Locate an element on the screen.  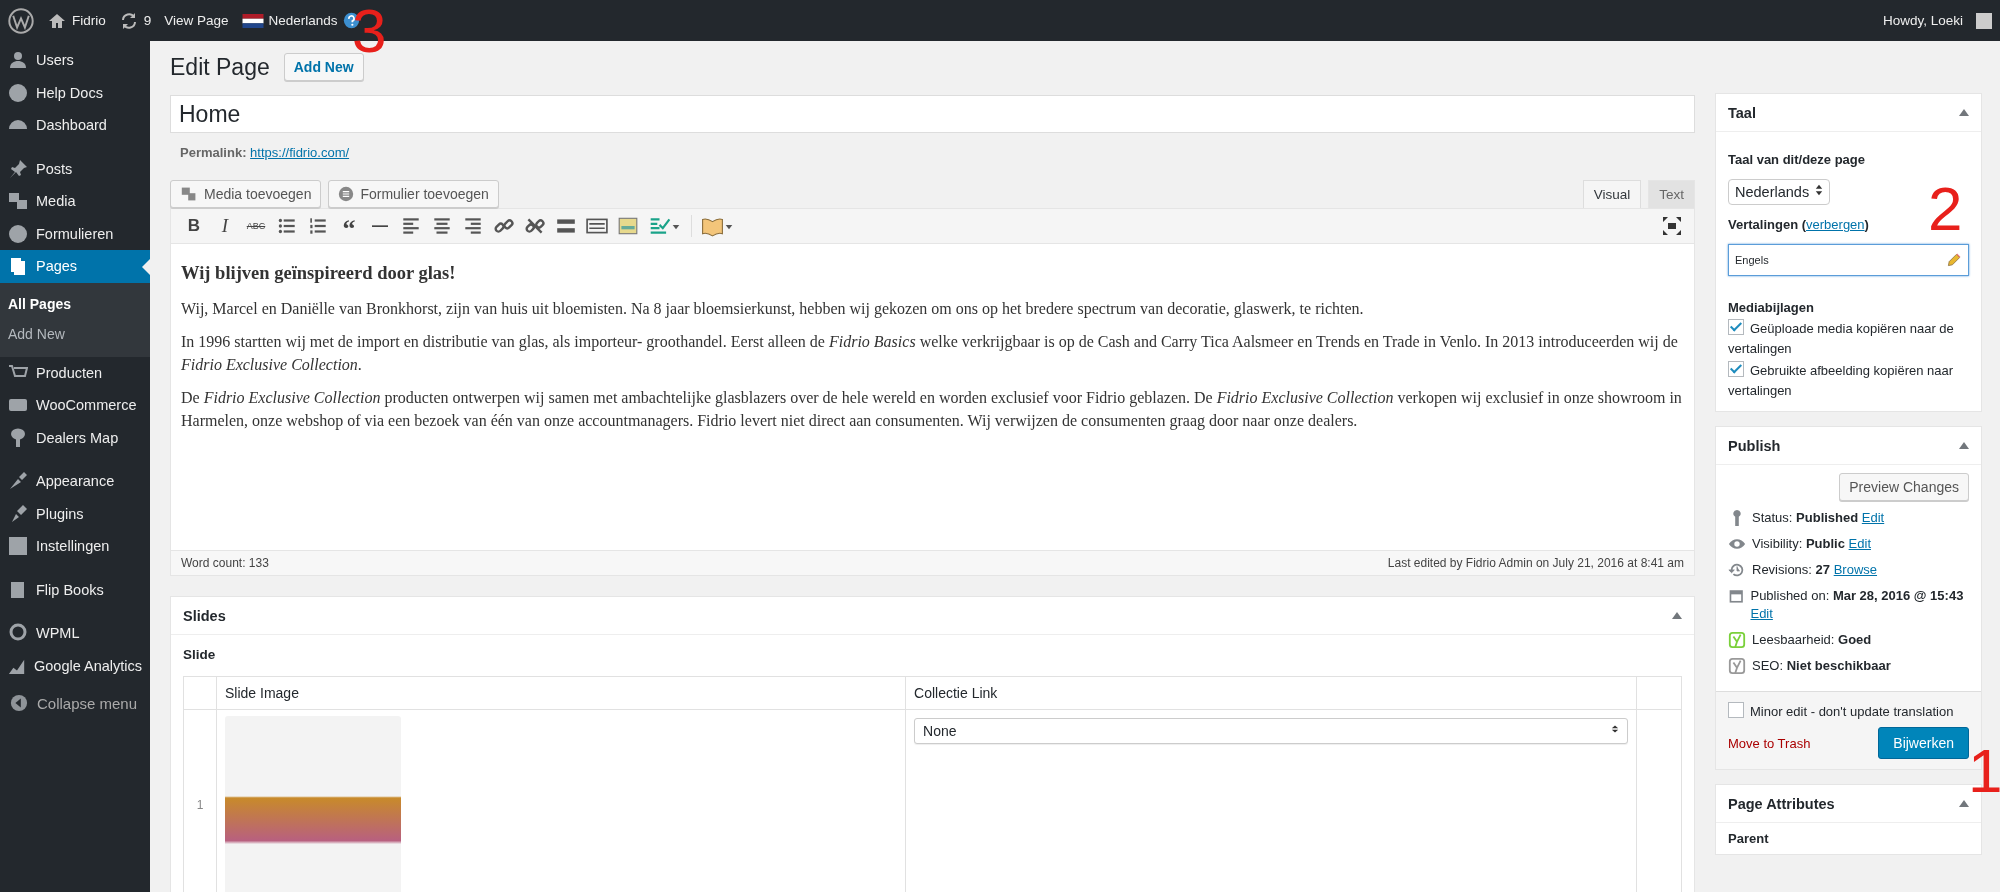
add-form-button: Formulier toevoegen is located at coordinates (413, 194).